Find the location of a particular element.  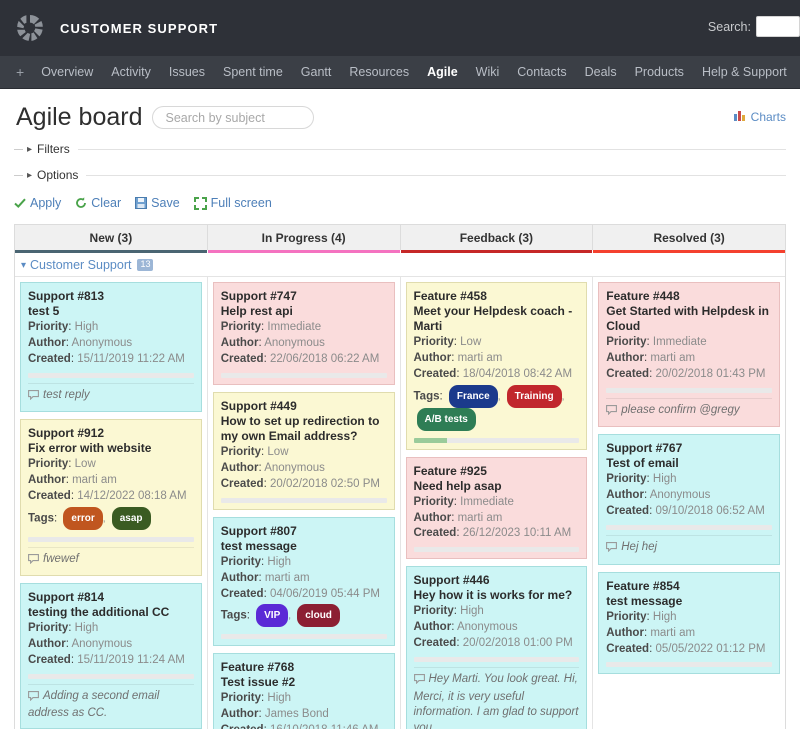

issue-card-id: Feature #448 is located at coordinates (643, 296).